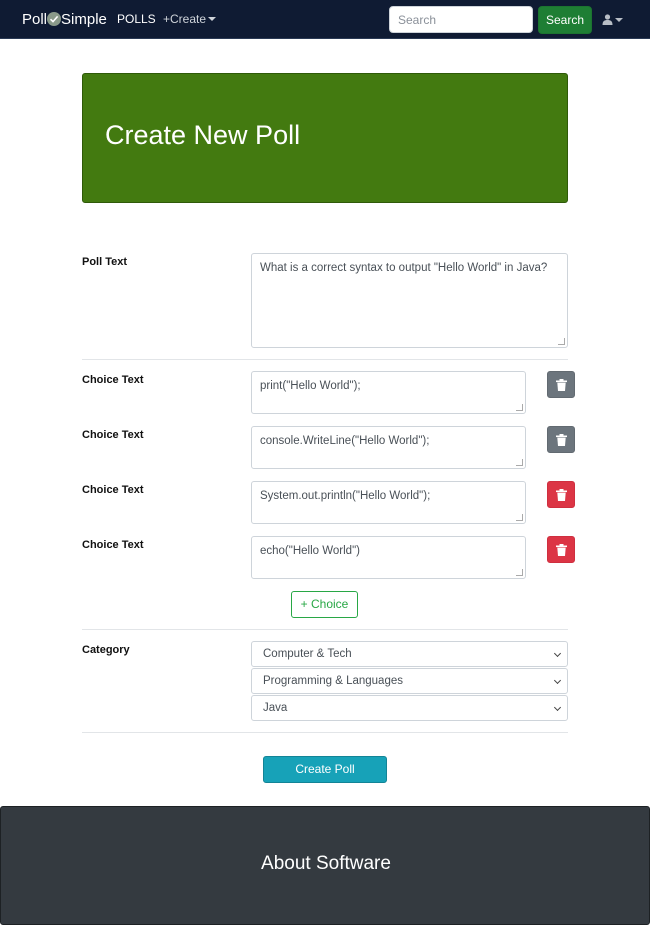  I want to click on navbar: Poll Simple POLLS +Create Search, so click(325, 19).